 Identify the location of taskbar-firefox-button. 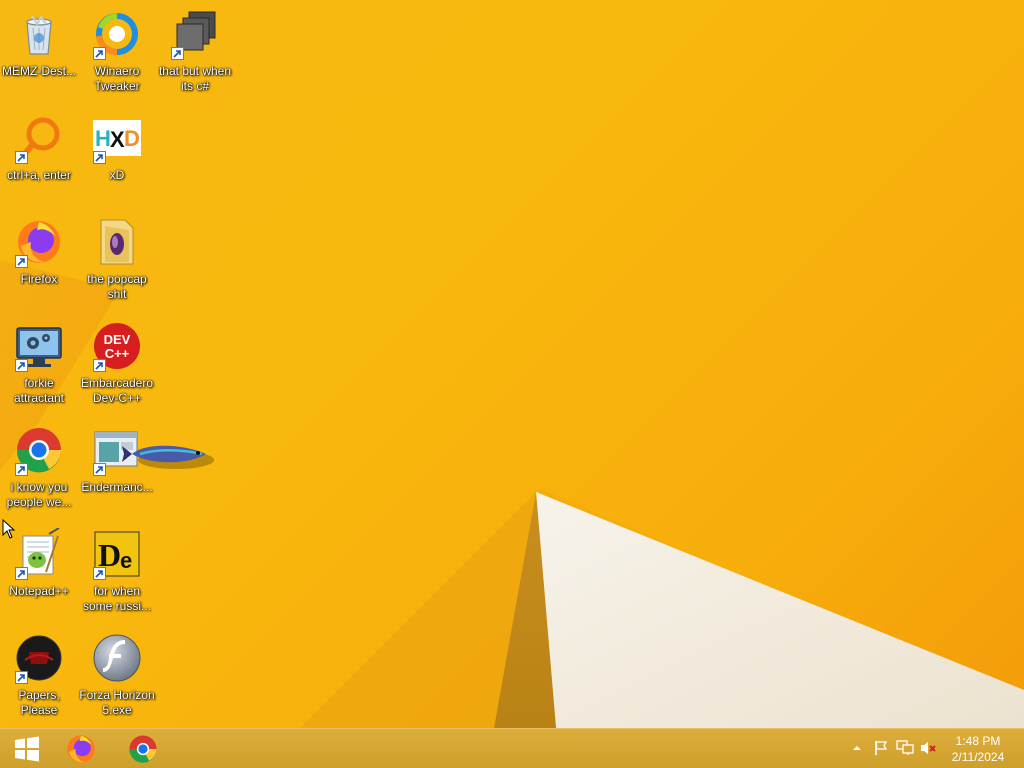
(81, 749).